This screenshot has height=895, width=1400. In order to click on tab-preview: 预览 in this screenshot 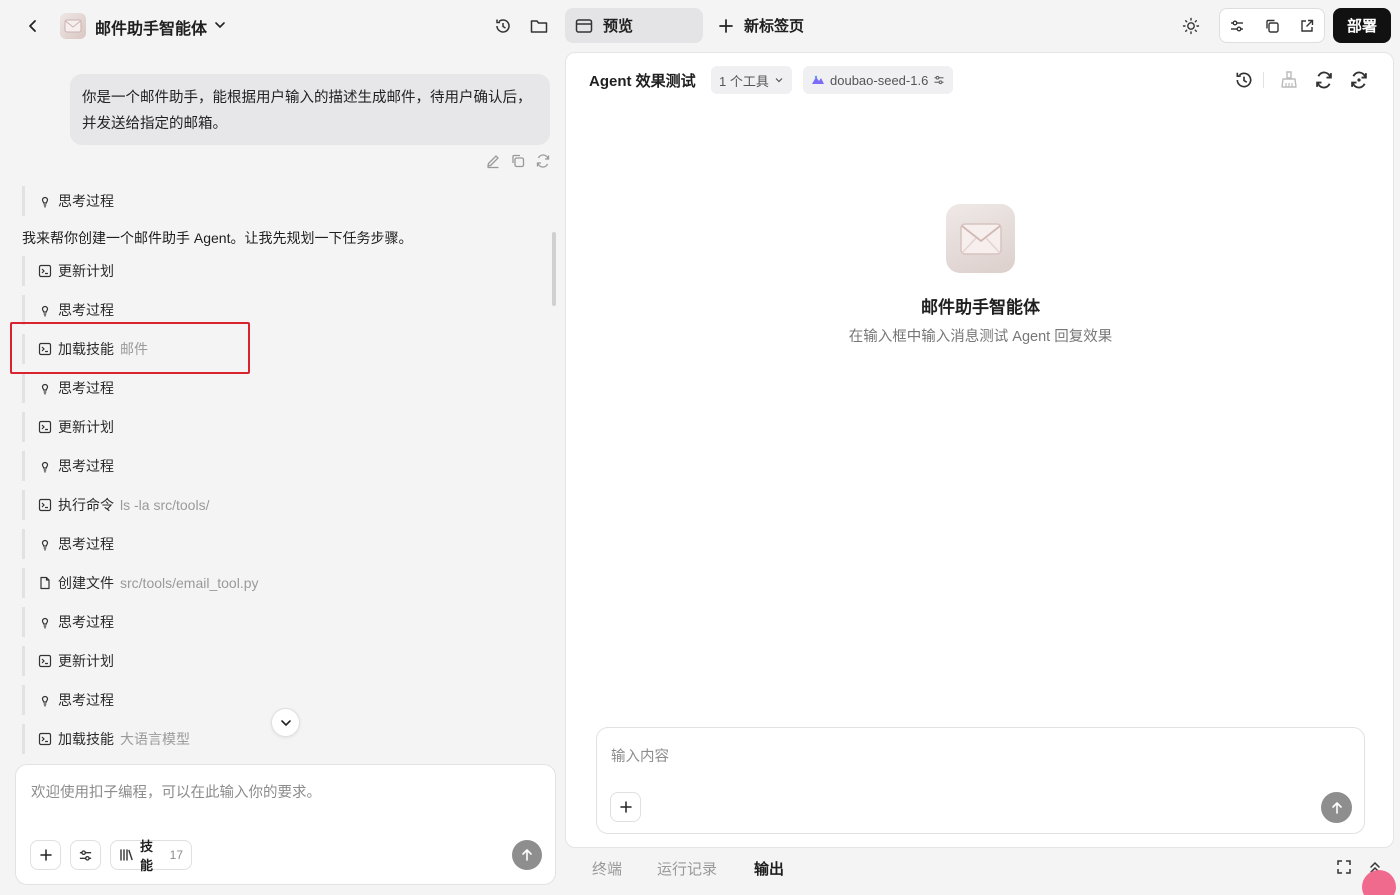, I will do `click(634, 25)`.